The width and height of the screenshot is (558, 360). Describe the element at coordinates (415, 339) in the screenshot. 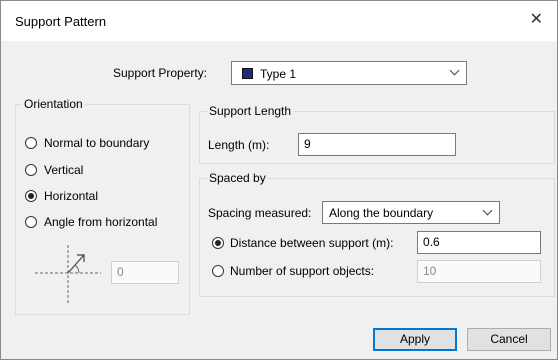

I see `apply-button: Apply` at that location.